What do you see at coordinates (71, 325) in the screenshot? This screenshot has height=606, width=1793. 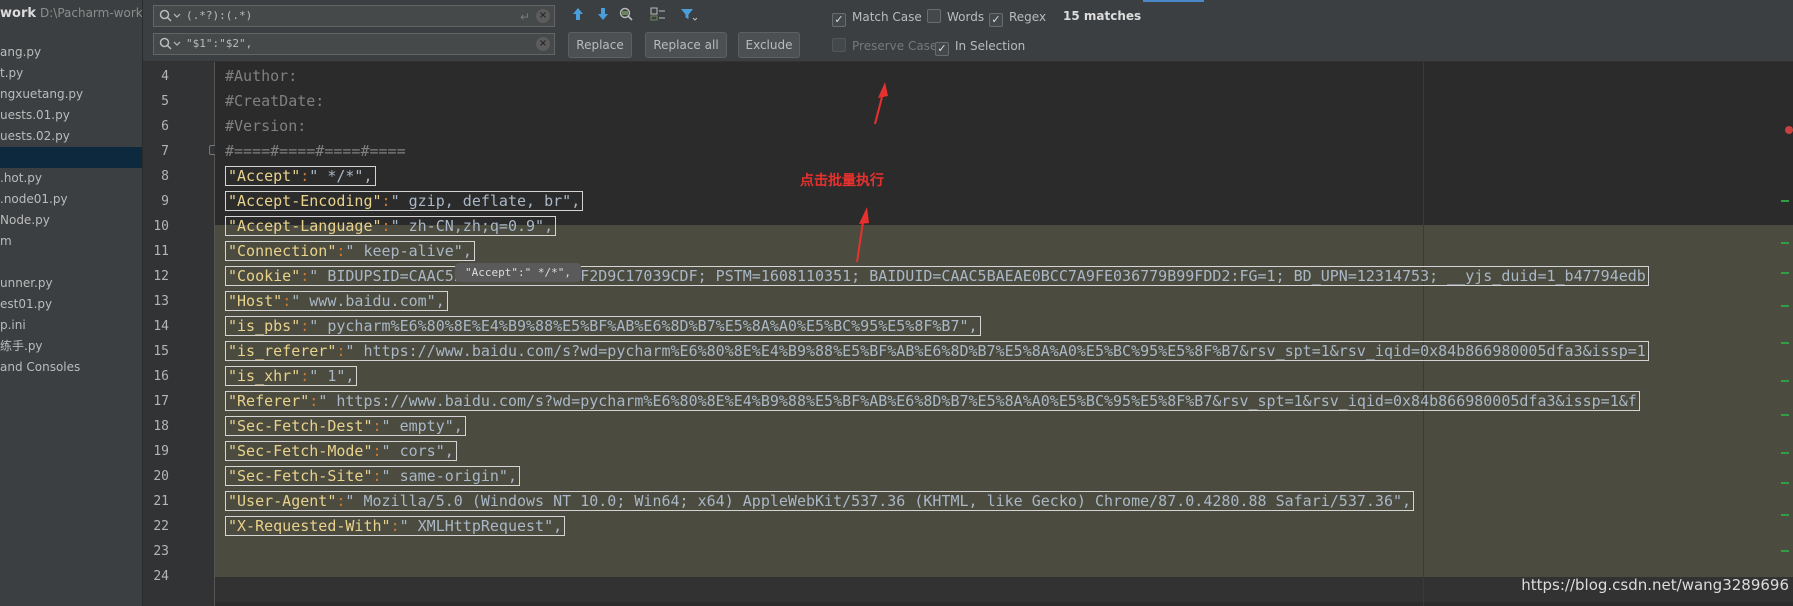 I see `project-tree-item: p.ini` at bounding box center [71, 325].